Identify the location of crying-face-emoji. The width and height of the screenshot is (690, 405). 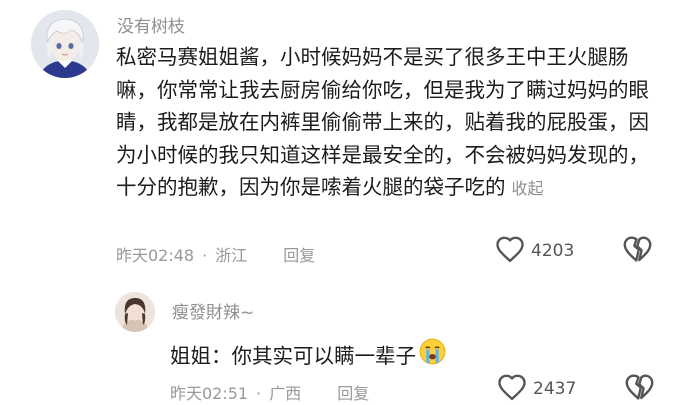
(432, 354).